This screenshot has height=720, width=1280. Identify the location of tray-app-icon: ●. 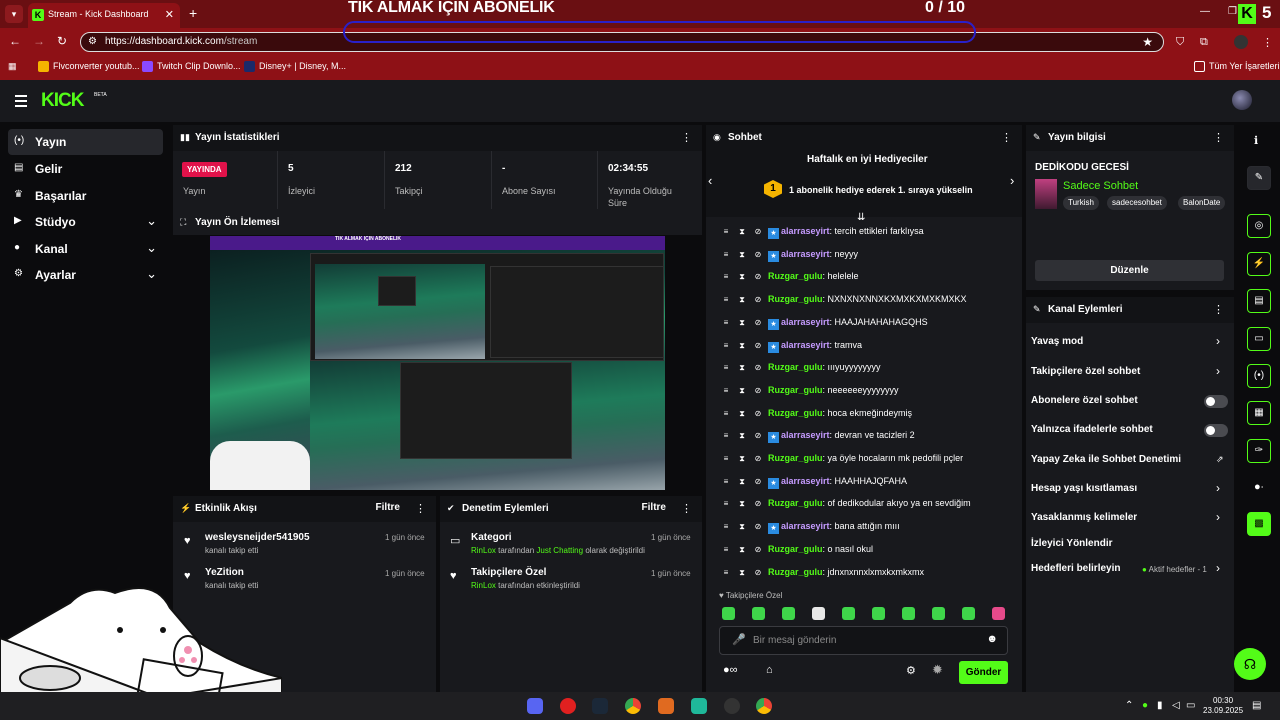
(1145, 705).